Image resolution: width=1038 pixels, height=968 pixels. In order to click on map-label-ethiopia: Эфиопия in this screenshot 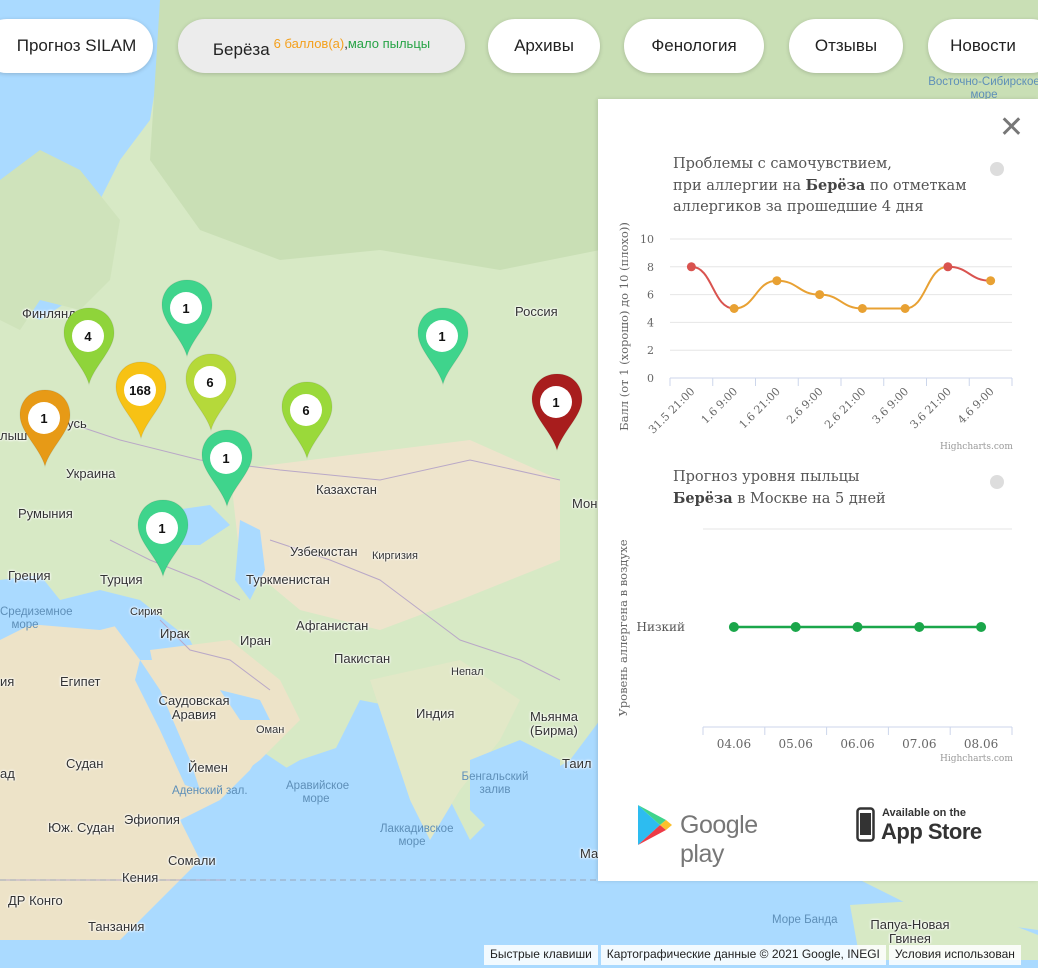, I will do `click(152, 819)`.